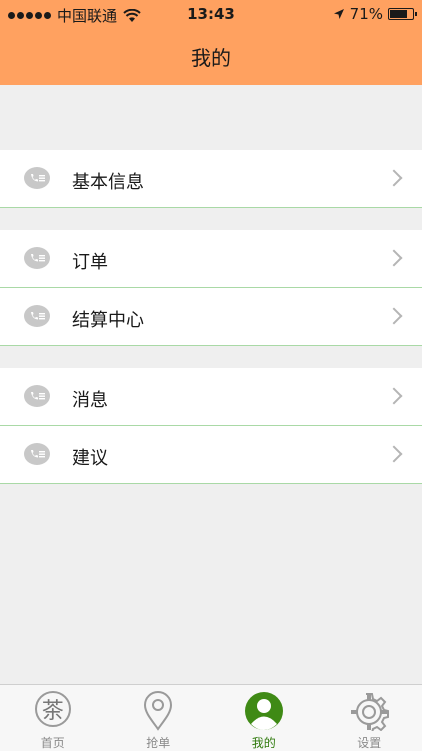 The height and width of the screenshot is (751, 422). What do you see at coordinates (264, 711) in the screenshot?
I see `profile-icon` at bounding box center [264, 711].